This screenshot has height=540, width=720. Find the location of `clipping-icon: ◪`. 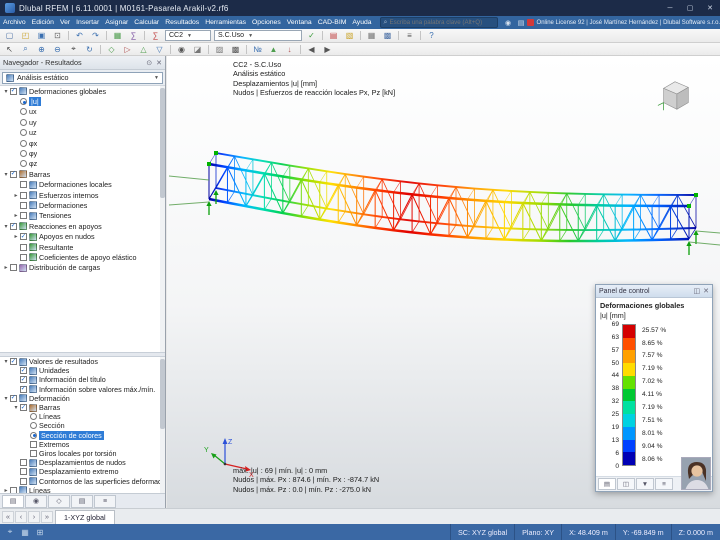

clipping-icon: ◪ is located at coordinates (197, 49).